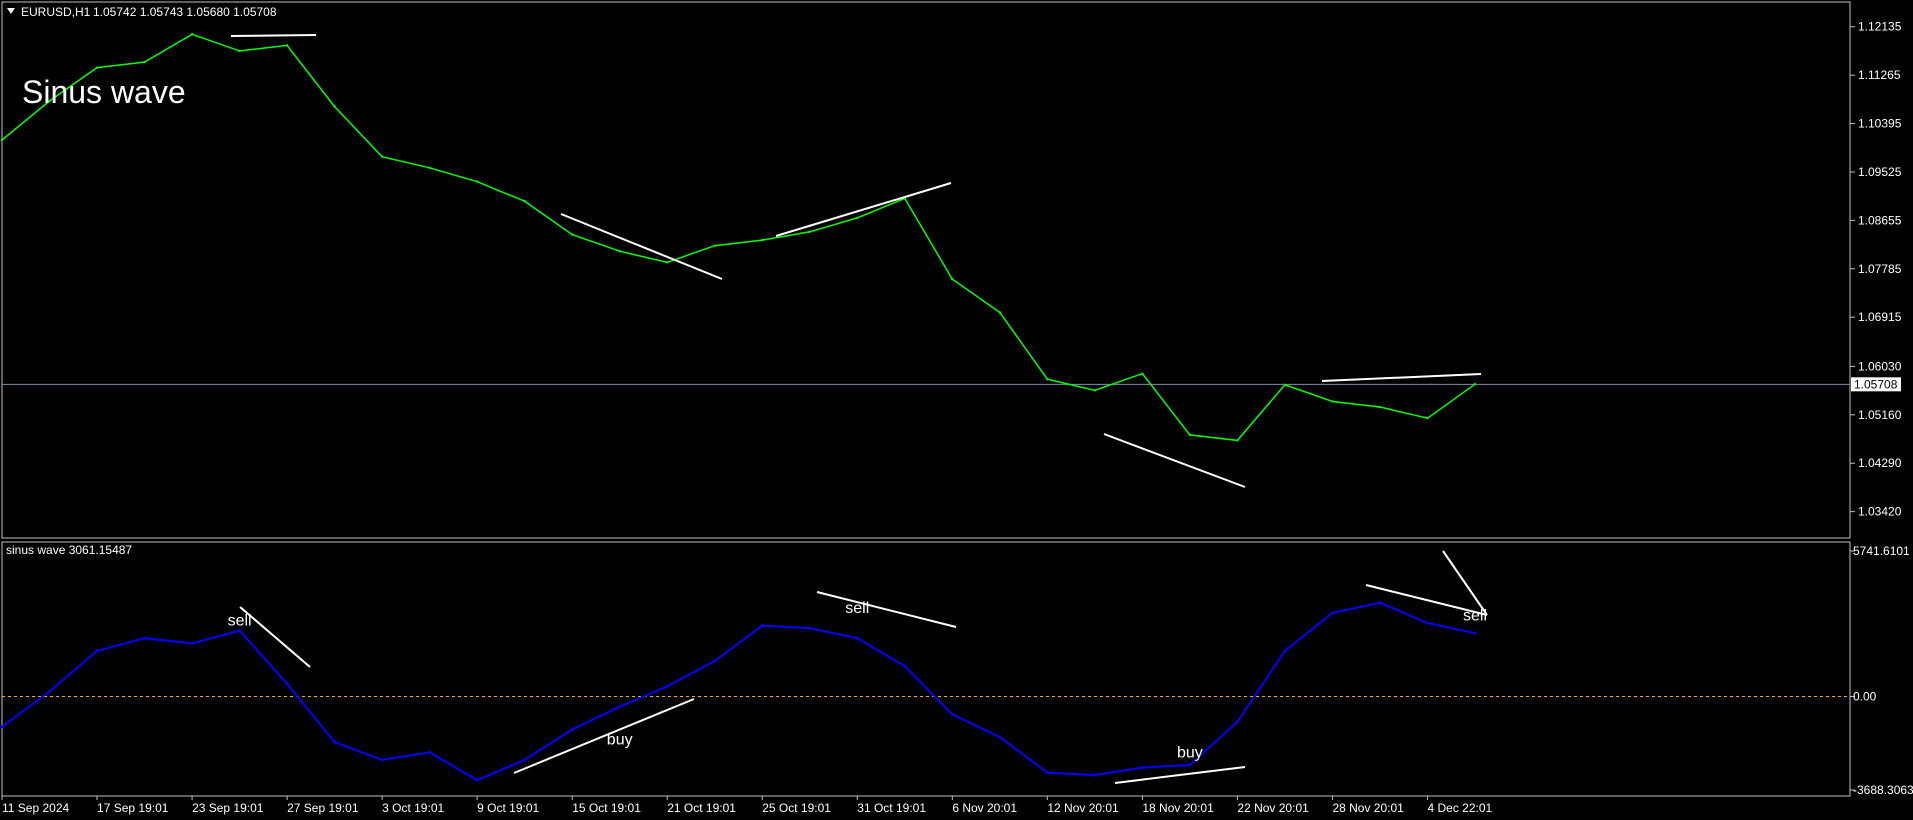 Image resolution: width=1913 pixels, height=820 pixels. What do you see at coordinates (133, 808) in the screenshot?
I see `time-tick-label: 17 Sep 19:01` at bounding box center [133, 808].